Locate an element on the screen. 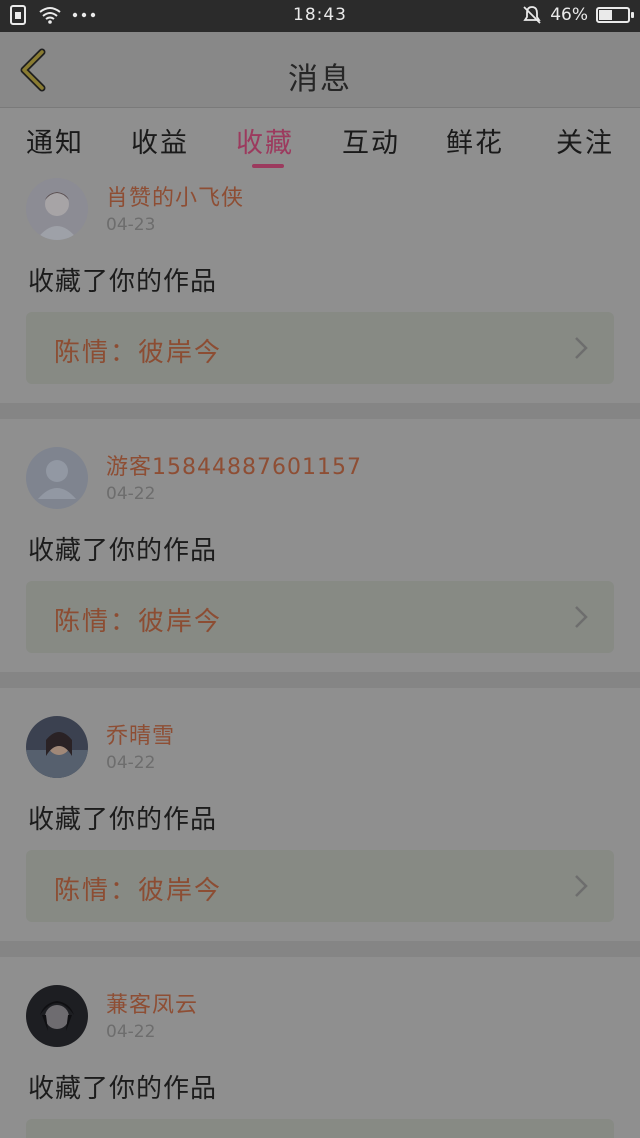 The image size is (640, 1138). page-title: 消息 is located at coordinates (320, 79).